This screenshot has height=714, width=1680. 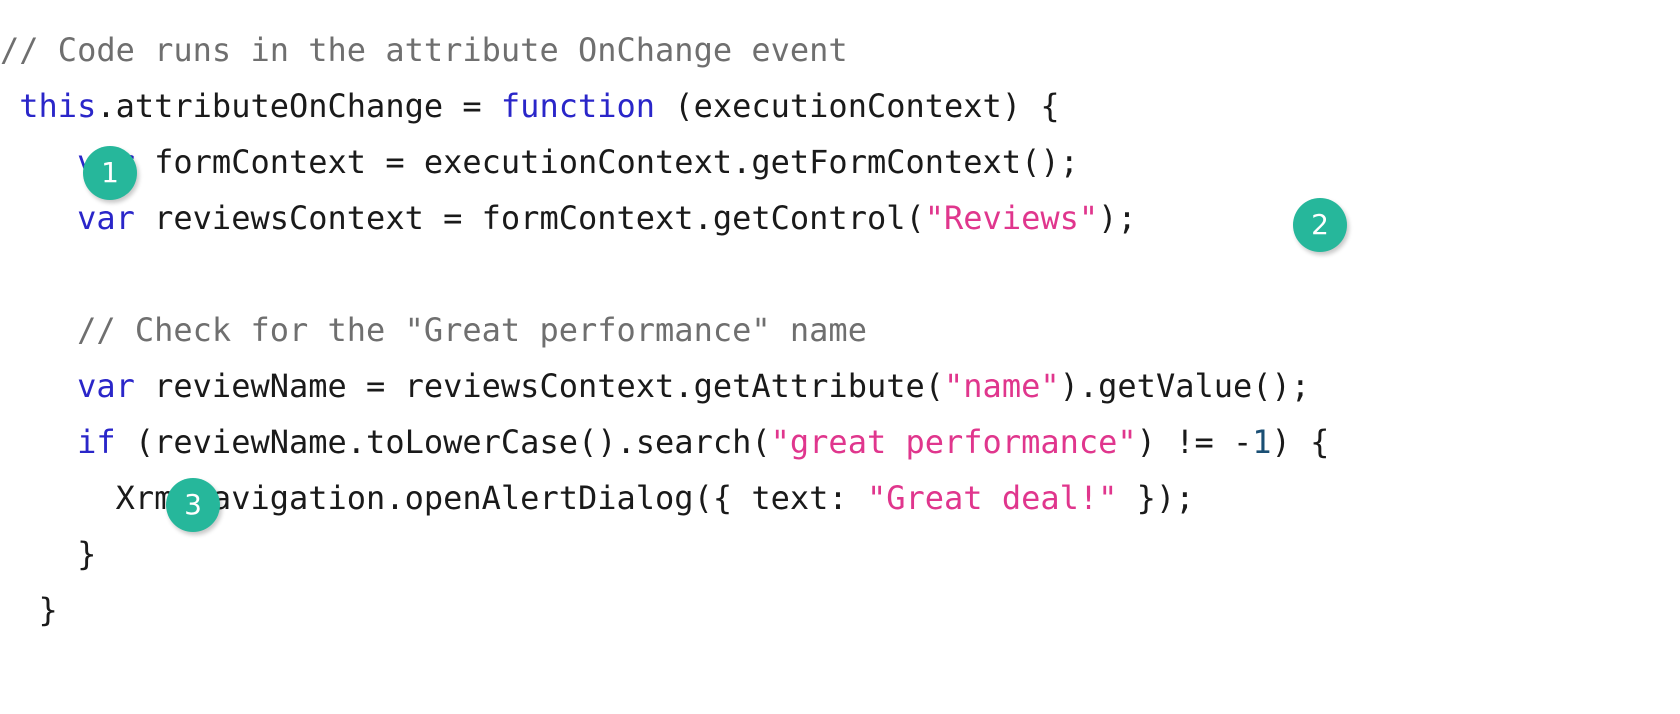 What do you see at coordinates (857, 106) in the screenshot?
I see `code-token: (executionContext) {` at bounding box center [857, 106].